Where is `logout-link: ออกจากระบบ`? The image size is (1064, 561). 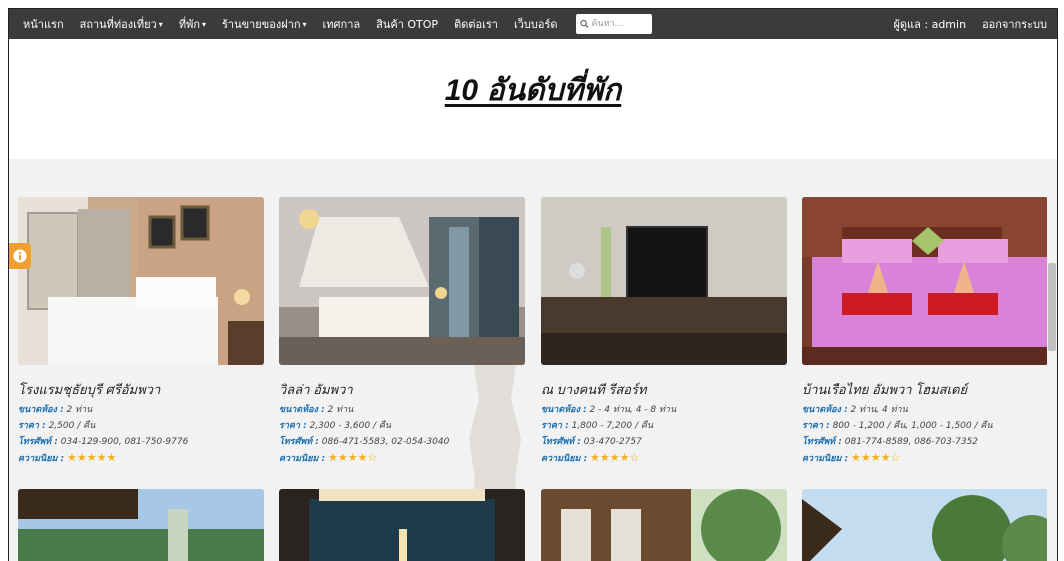
logout-link: ออกจากระบบ is located at coordinates (1014, 24).